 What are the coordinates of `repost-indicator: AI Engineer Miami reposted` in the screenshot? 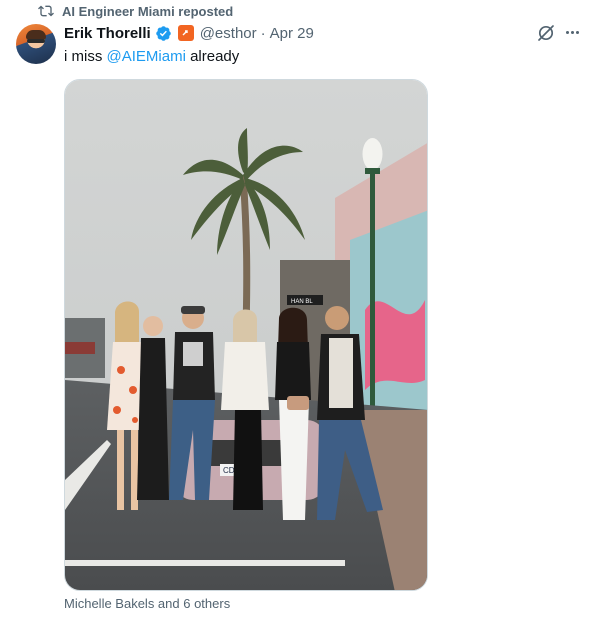 It's located at (135, 11).